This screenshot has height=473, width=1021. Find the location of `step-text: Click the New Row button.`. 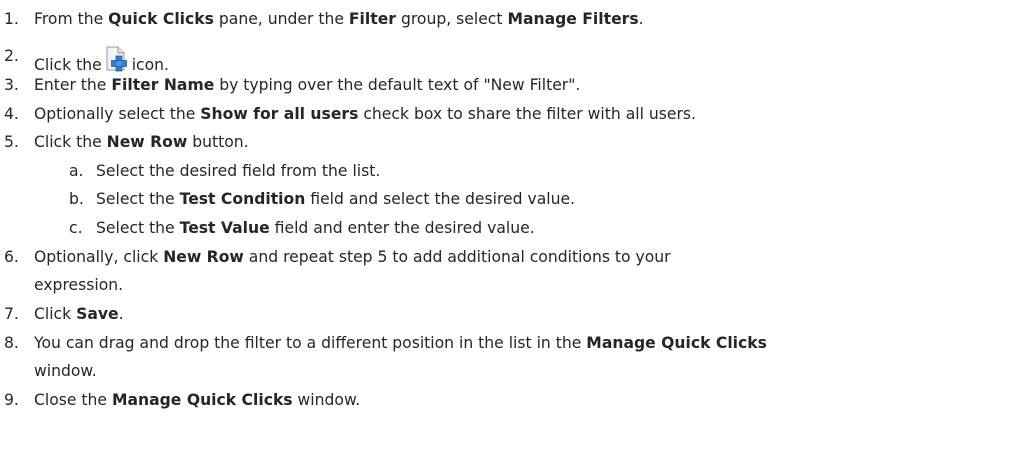

step-text: Click the New Row button. is located at coordinates (141, 142).